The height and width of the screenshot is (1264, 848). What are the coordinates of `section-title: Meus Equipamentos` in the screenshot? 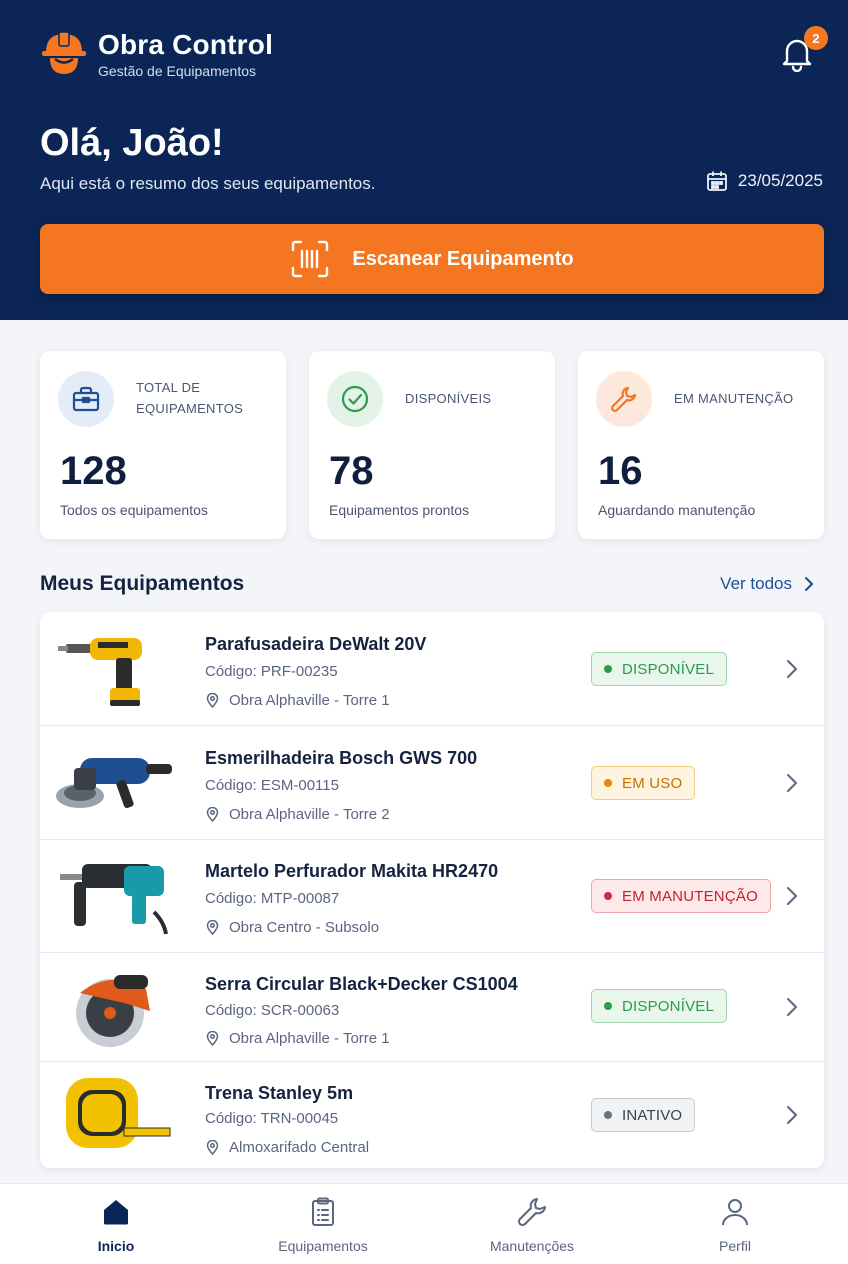 It's located at (142, 583).